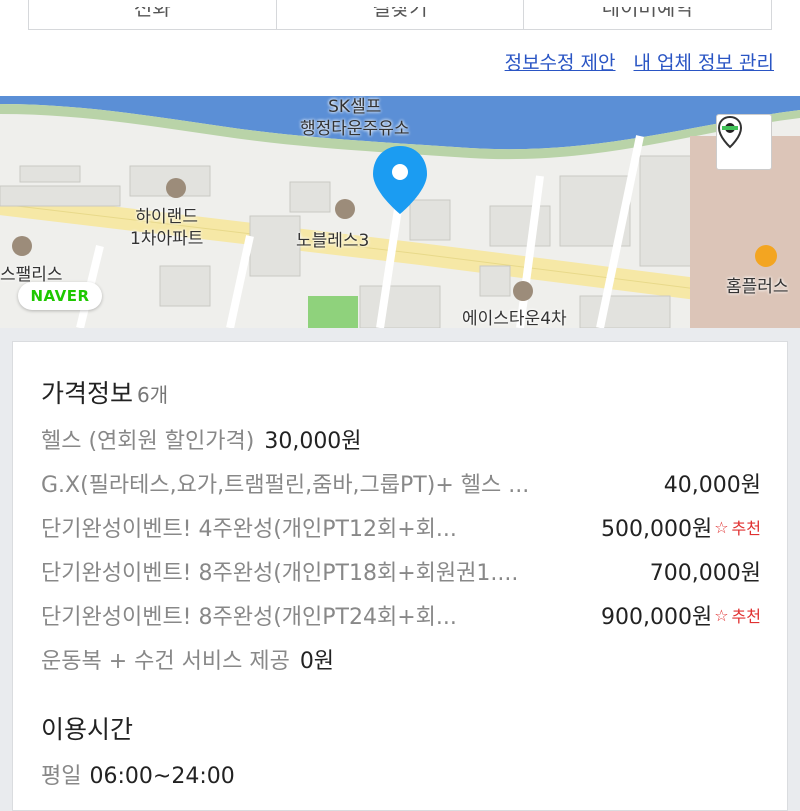  I want to click on directions-tab: 길찾기, so click(401, 14).